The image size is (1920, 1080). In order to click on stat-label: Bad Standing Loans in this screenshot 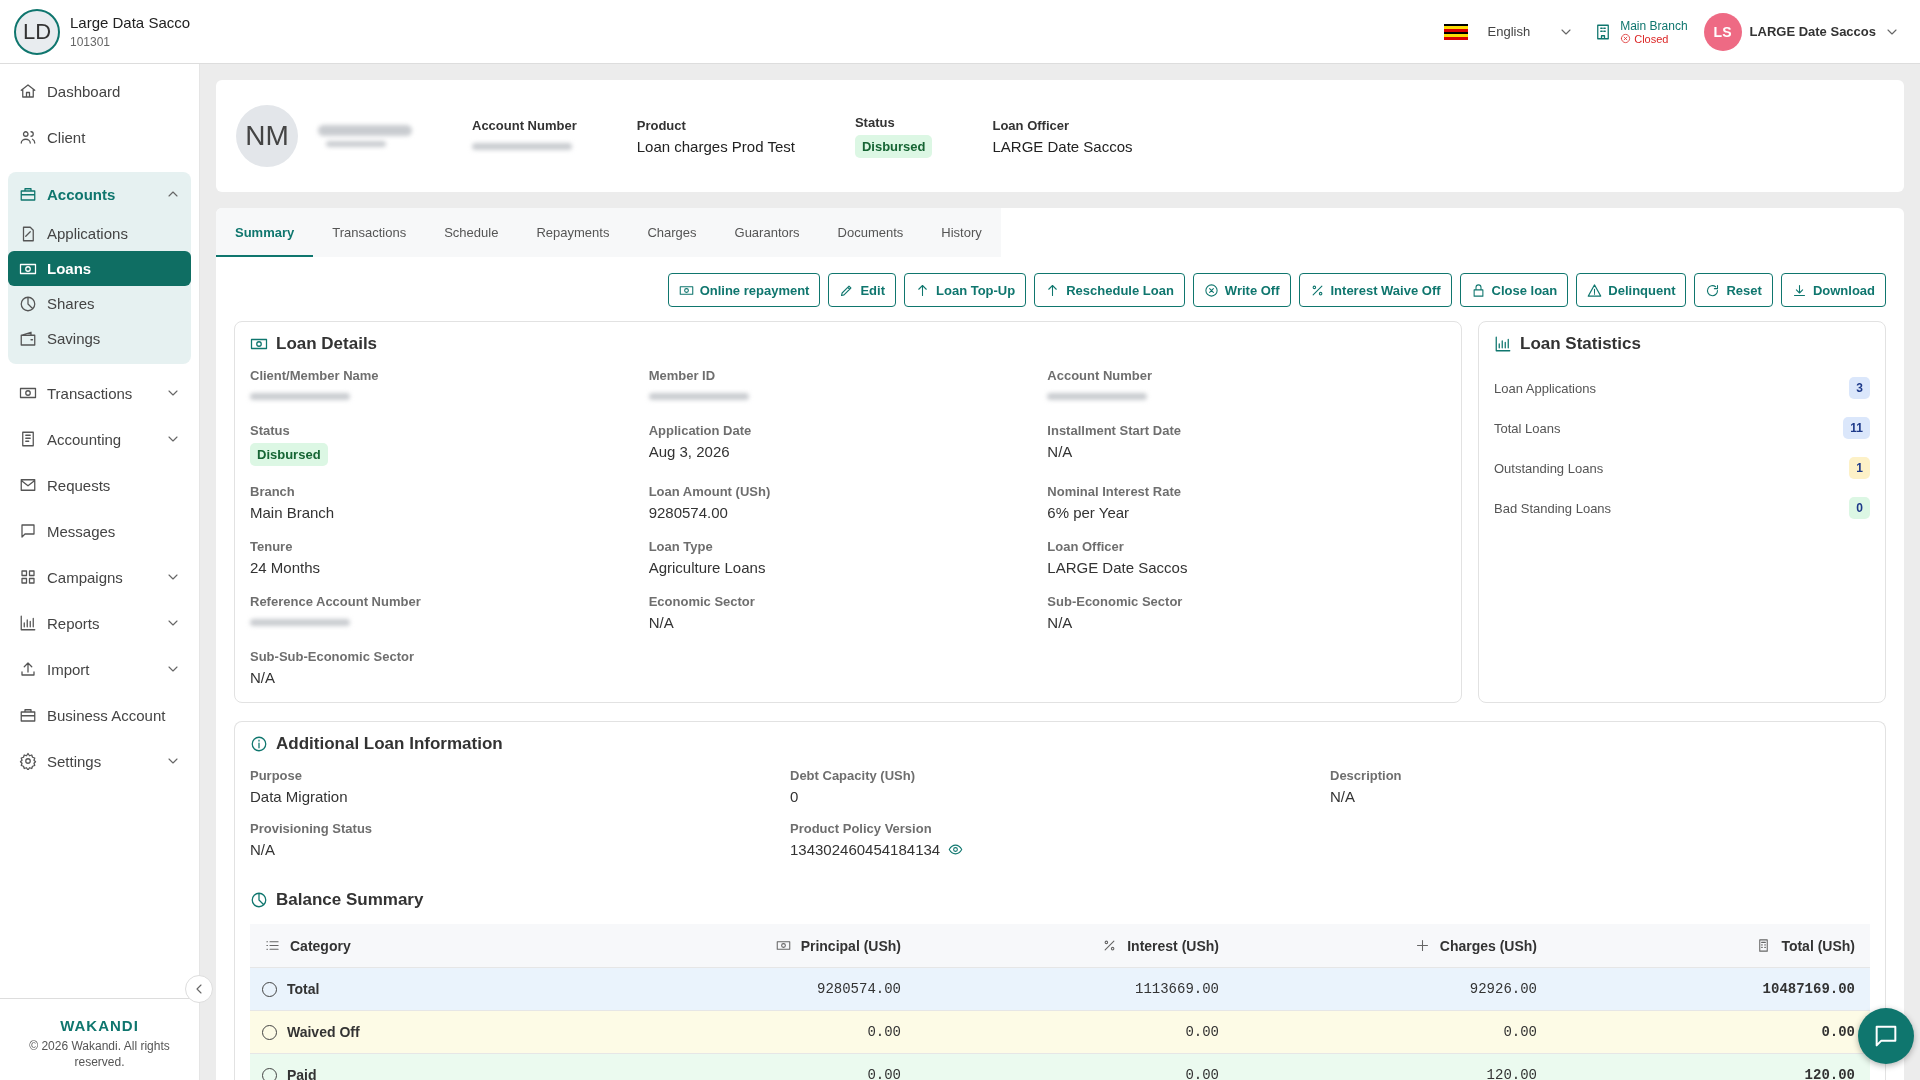, I will do `click(1553, 508)`.